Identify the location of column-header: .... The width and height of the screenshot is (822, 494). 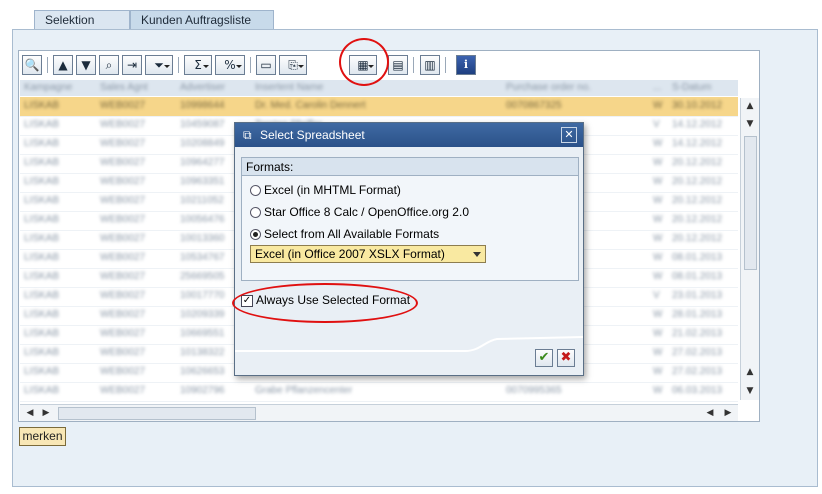
(662, 88).